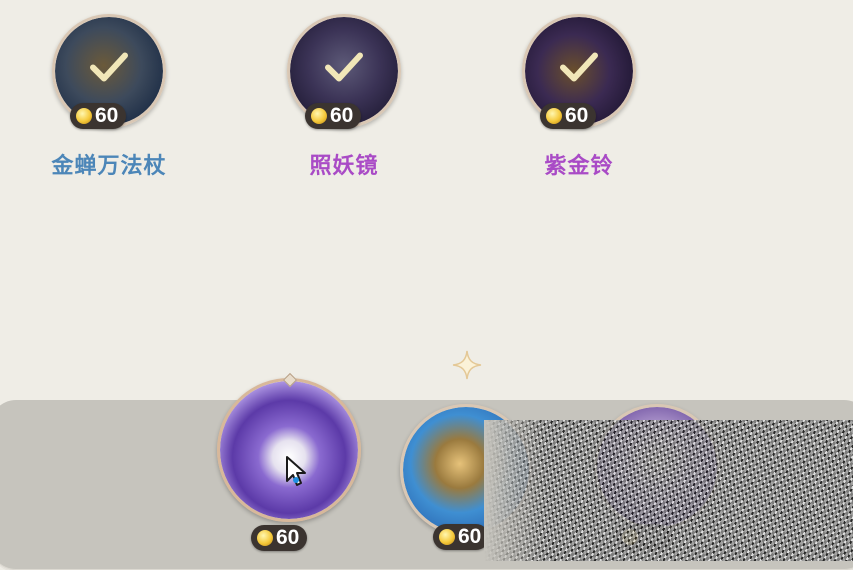  Describe the element at coordinates (109, 166) in the screenshot. I see `item-name: 金蝉万法杖` at that location.